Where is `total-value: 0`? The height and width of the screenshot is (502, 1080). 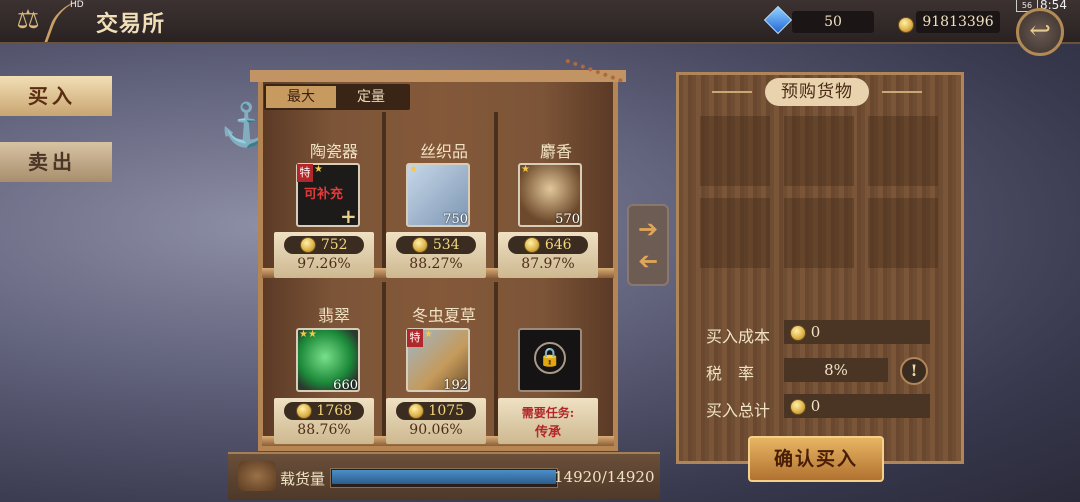
total-value: 0 is located at coordinates (815, 406).